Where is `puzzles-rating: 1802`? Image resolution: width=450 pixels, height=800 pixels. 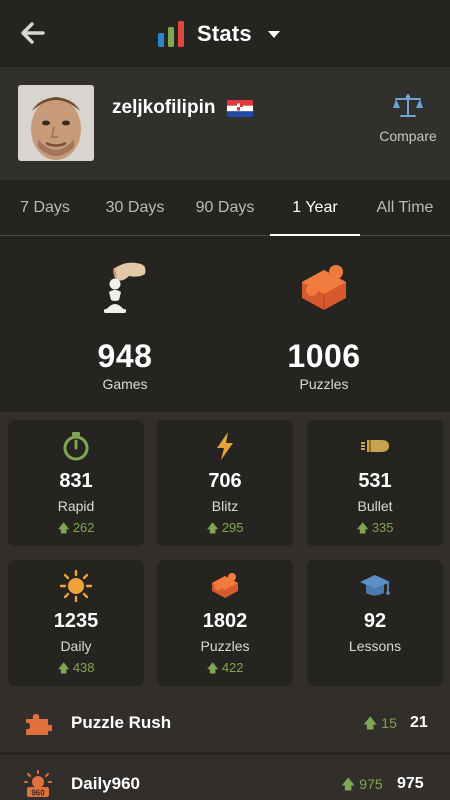 puzzles-rating: 1802 is located at coordinates (225, 621).